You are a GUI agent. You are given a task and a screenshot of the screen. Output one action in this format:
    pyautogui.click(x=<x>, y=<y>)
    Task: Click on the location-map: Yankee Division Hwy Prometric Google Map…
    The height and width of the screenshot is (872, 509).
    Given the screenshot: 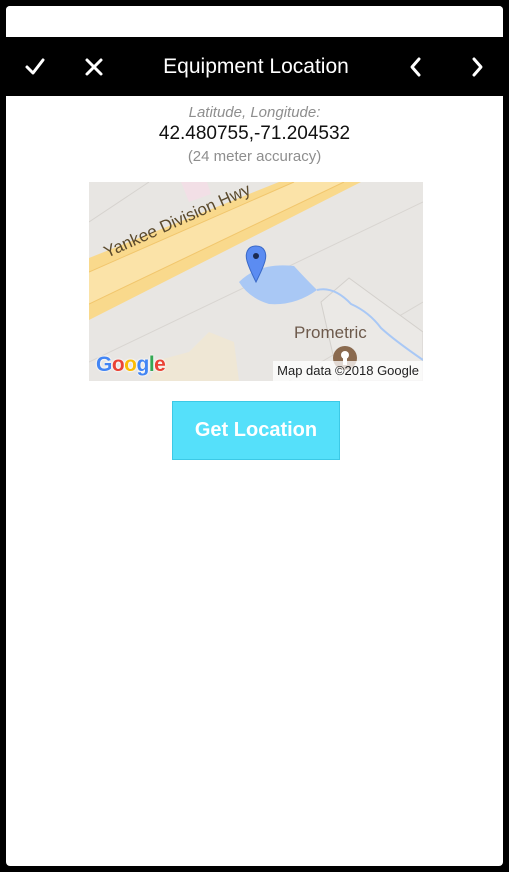 What is the action you would take?
    pyautogui.click(x=256, y=281)
    